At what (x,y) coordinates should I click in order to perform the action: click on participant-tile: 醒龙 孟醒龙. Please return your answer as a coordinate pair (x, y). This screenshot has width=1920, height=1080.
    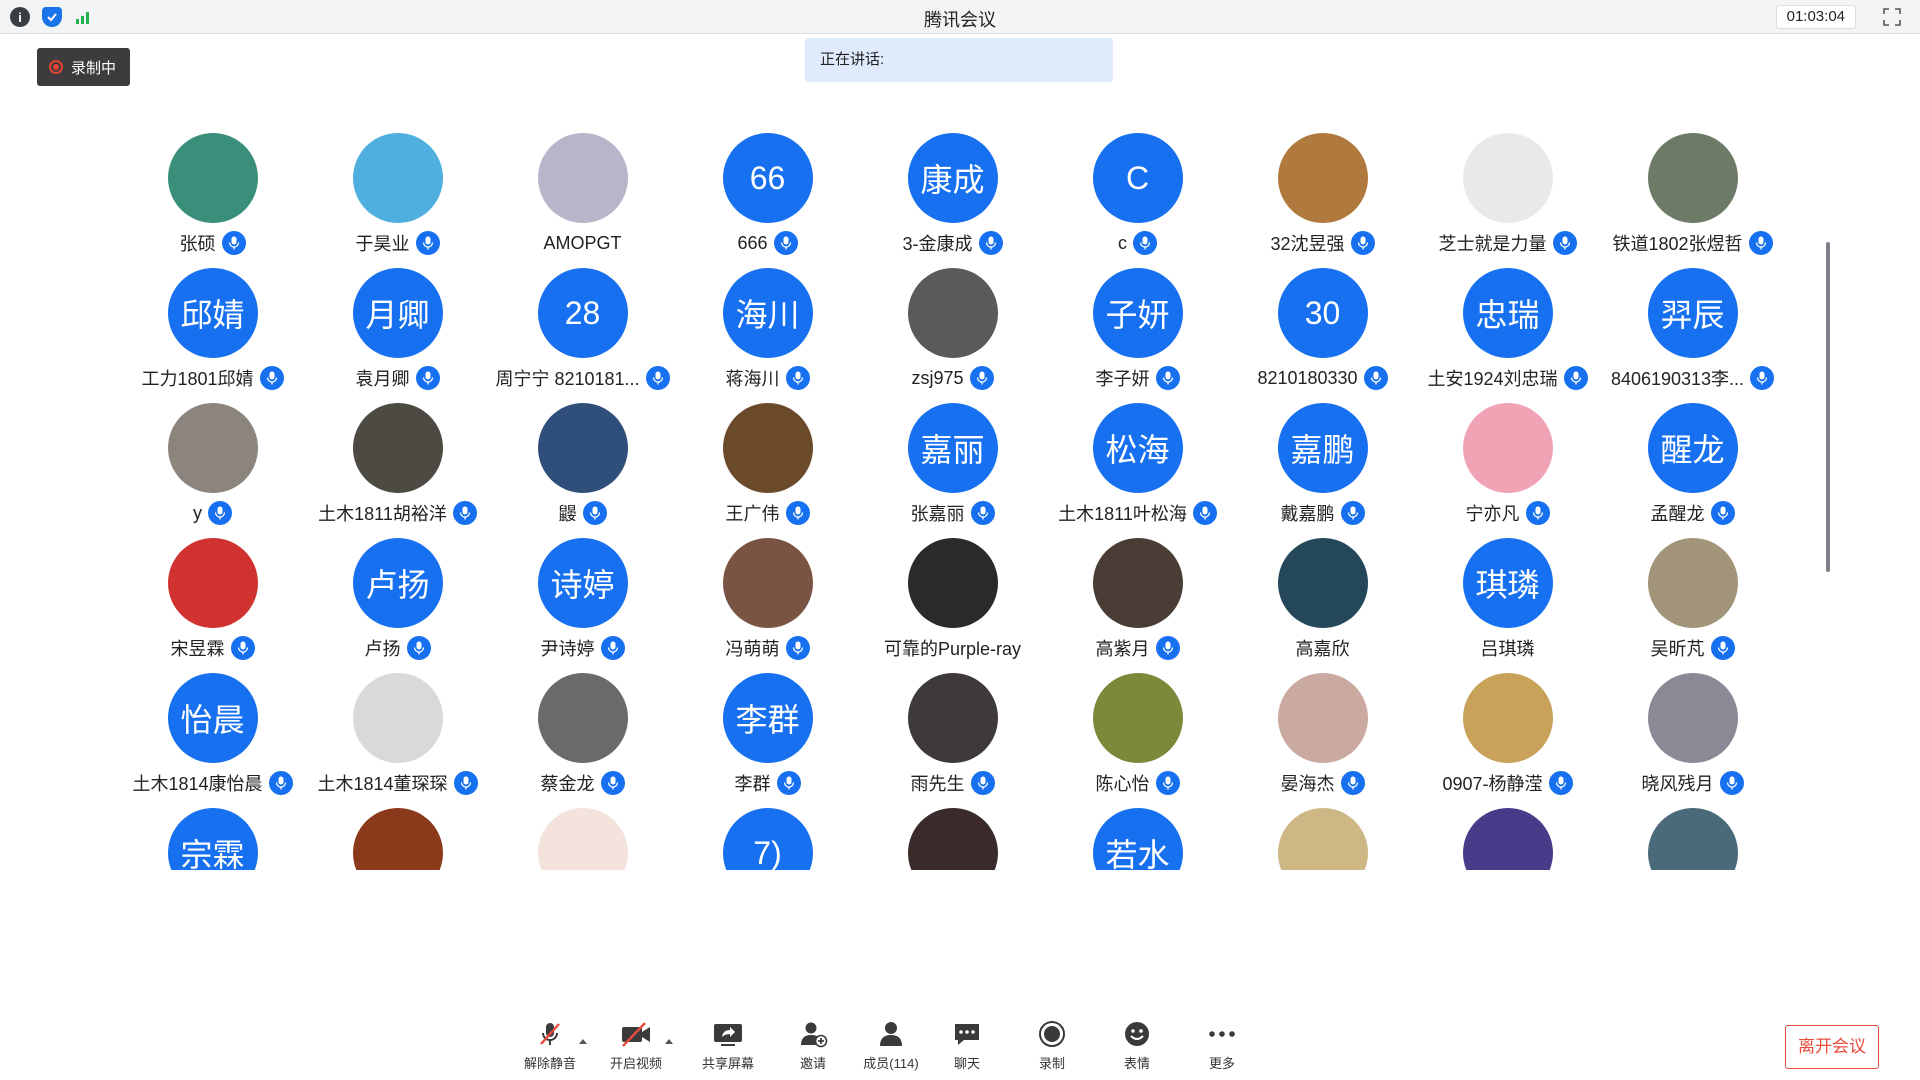
    Looking at the image, I should click on (1692, 465).